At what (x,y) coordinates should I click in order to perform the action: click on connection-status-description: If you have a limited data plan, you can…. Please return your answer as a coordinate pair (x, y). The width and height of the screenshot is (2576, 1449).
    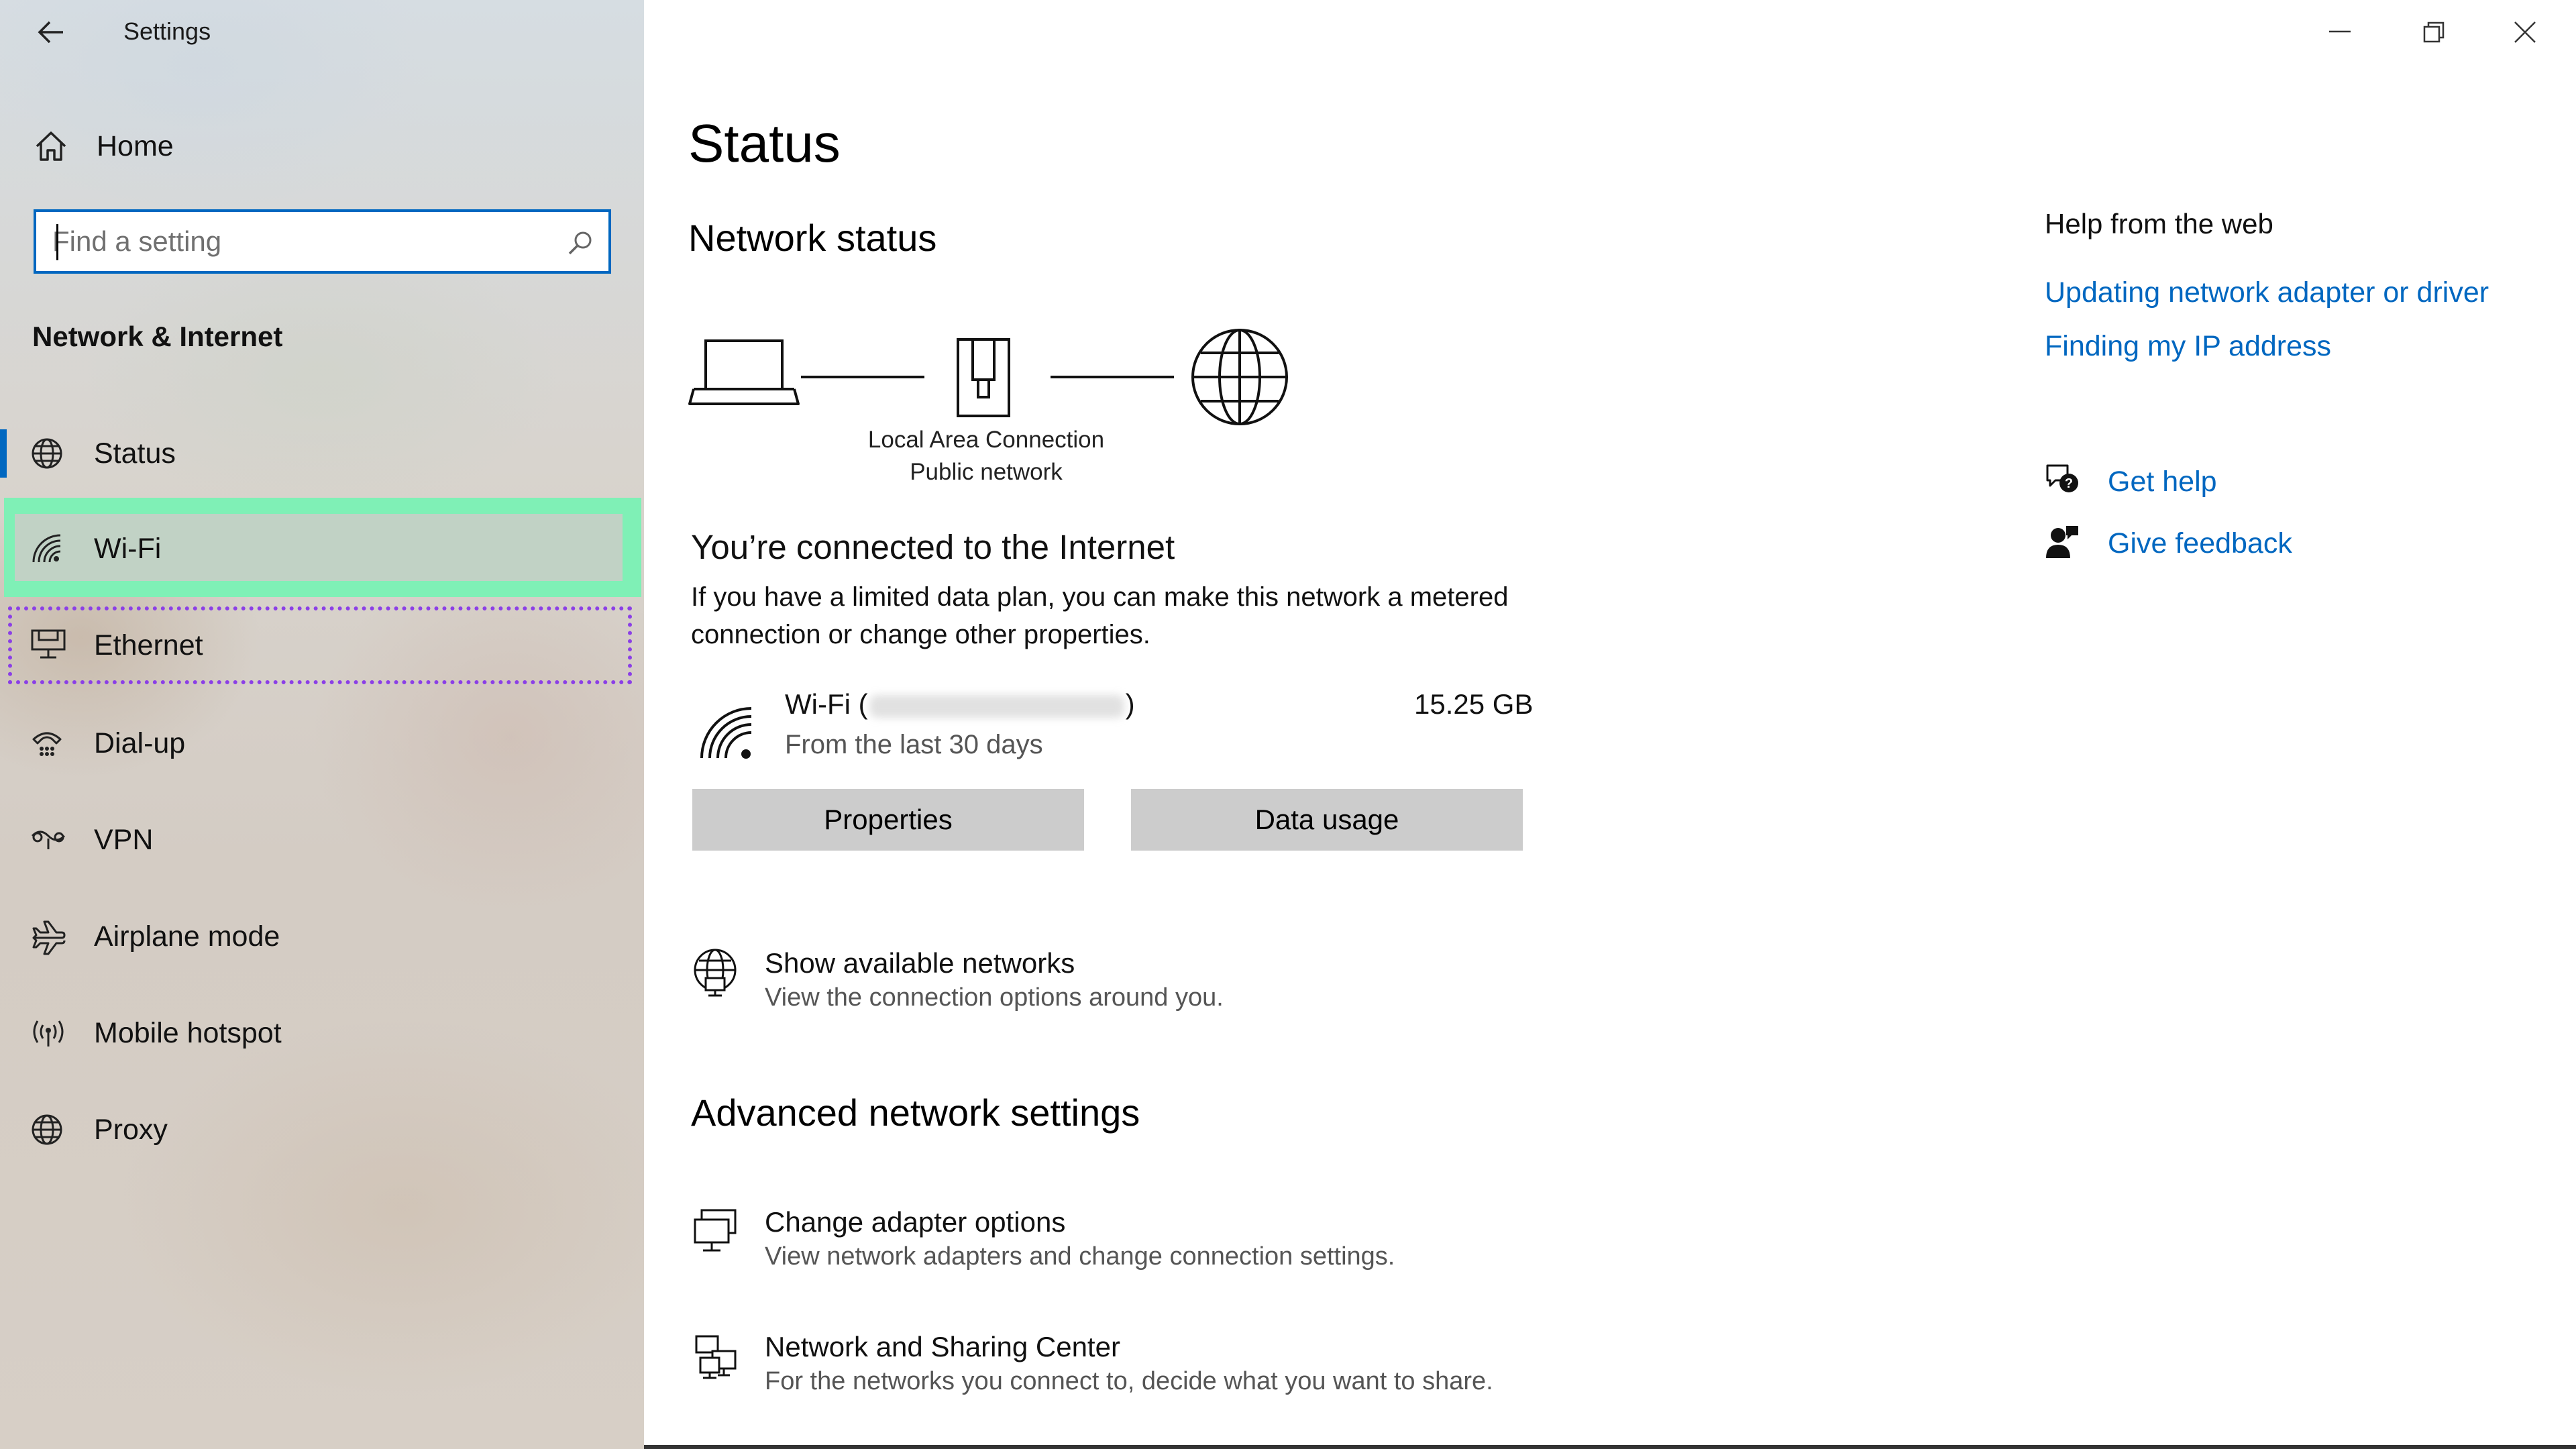
    Looking at the image, I should click on (1100, 615).